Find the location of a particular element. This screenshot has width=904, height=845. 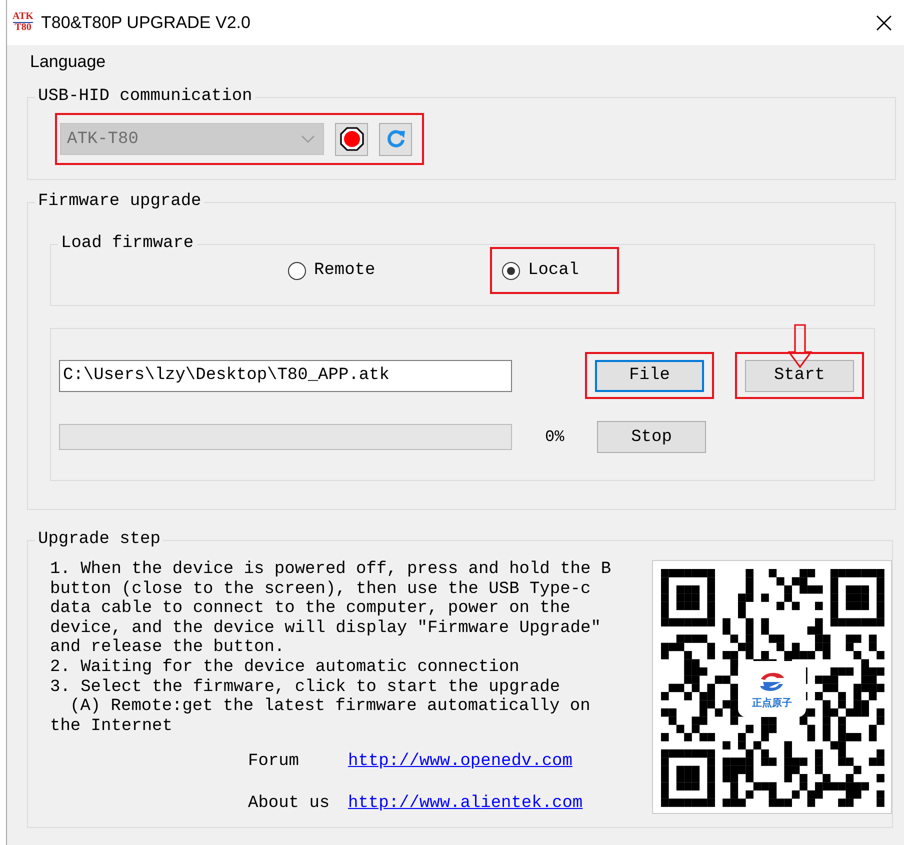

instruction-line: 3. Select the firmware, click to start the upgrade is located at coordinates (306, 688).